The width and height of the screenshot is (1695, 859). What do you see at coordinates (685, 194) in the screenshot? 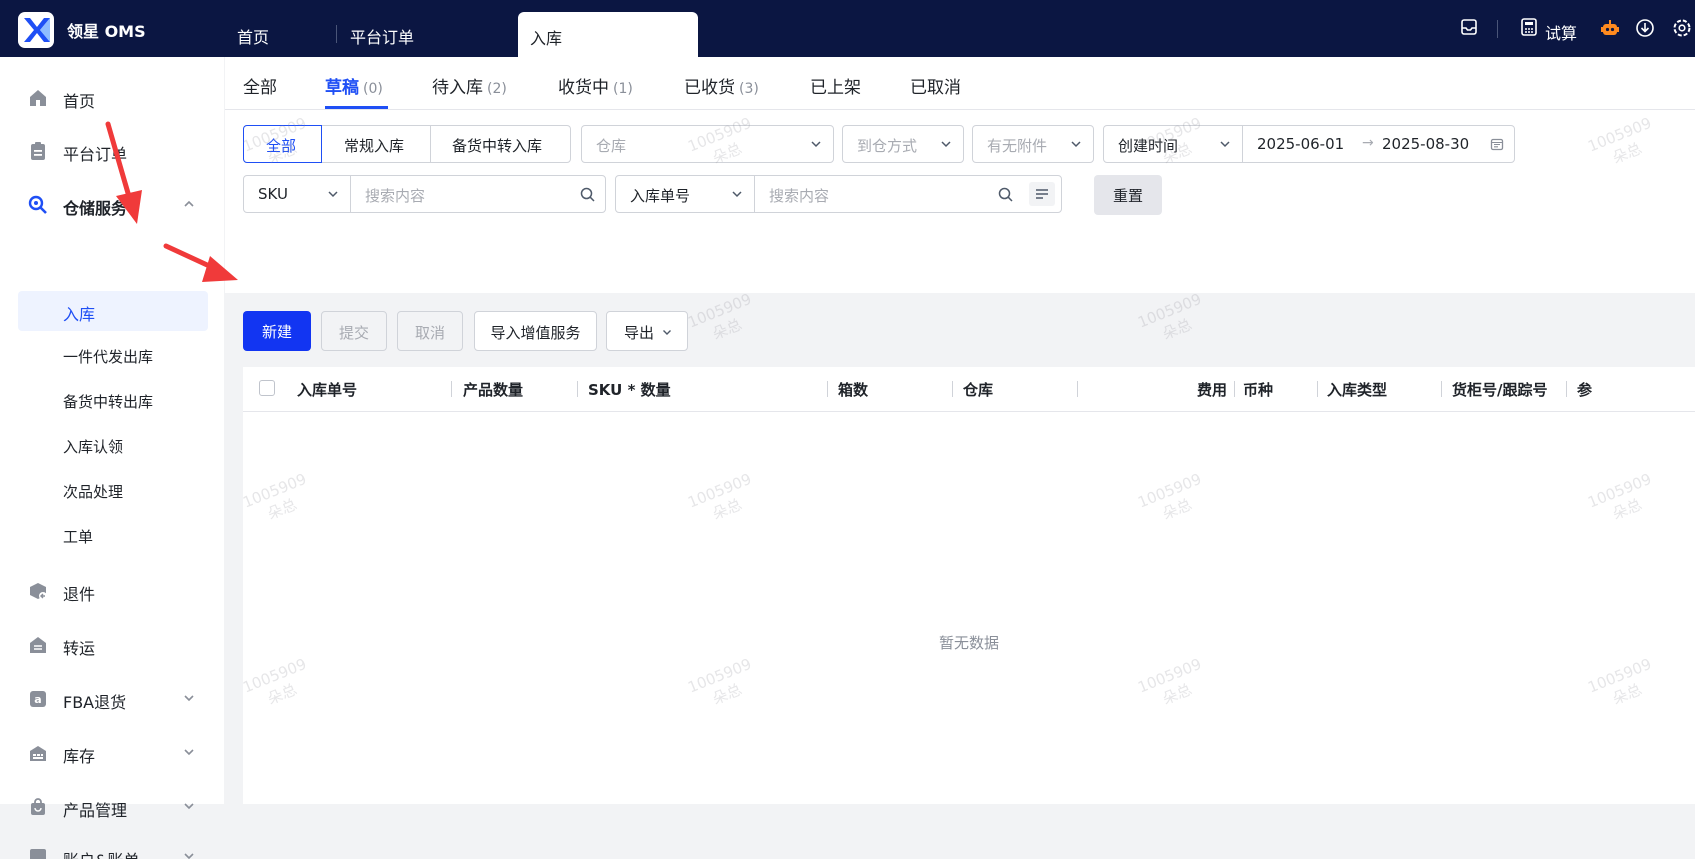
I see `order-field-select: 入库单号` at bounding box center [685, 194].